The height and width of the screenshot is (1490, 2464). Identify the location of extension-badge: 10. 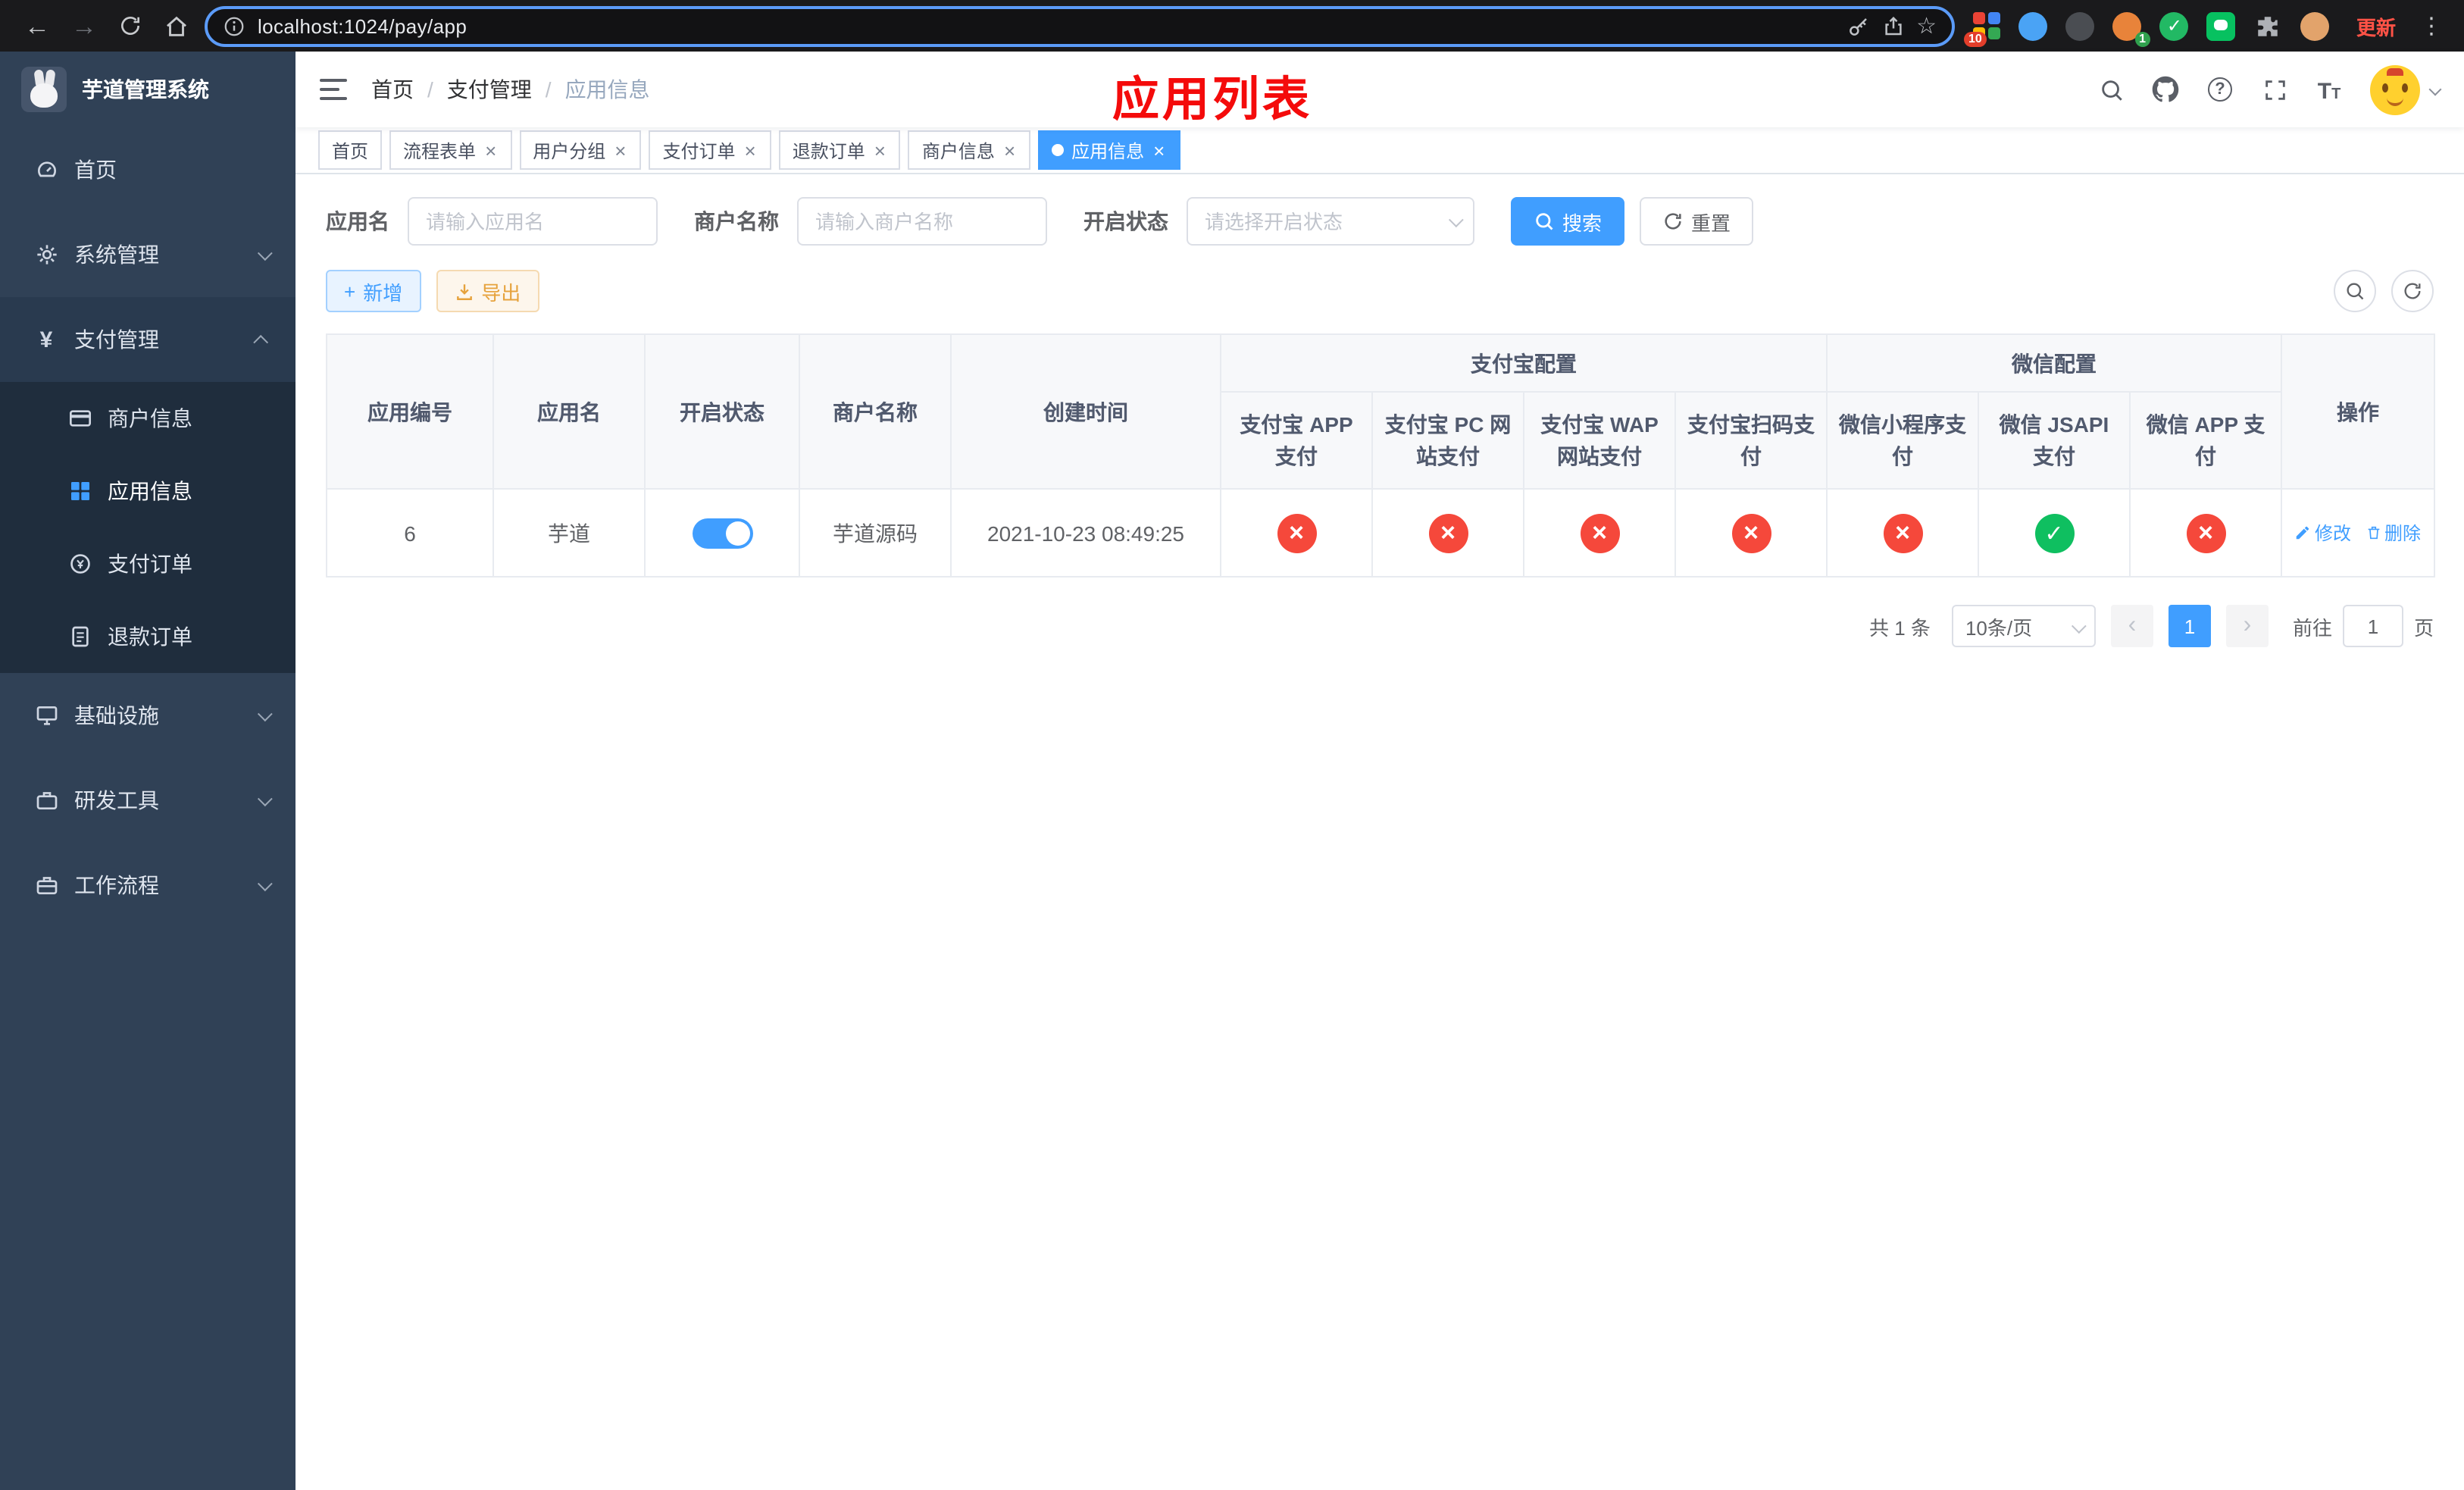
(1975, 39).